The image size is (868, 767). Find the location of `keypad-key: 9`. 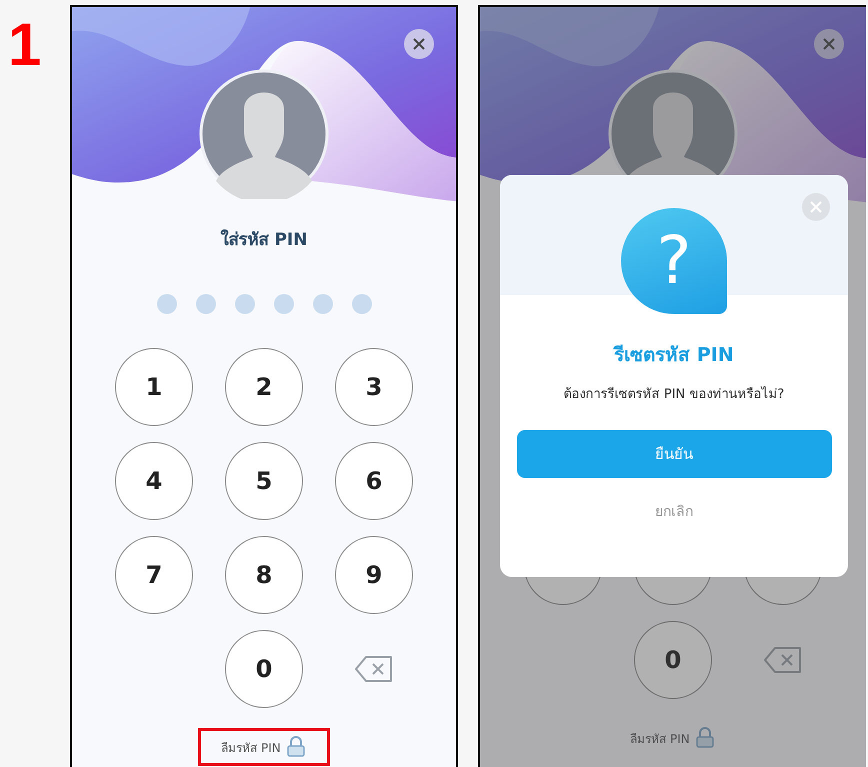

keypad-key: 9 is located at coordinates (374, 575).